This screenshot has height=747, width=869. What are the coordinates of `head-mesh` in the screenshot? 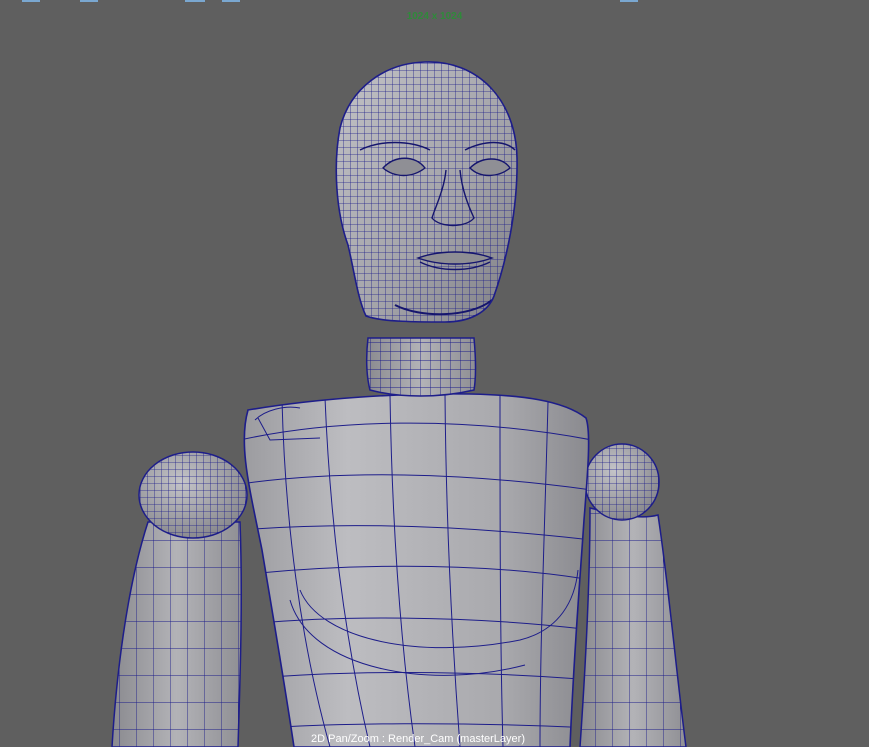 It's located at (426, 192).